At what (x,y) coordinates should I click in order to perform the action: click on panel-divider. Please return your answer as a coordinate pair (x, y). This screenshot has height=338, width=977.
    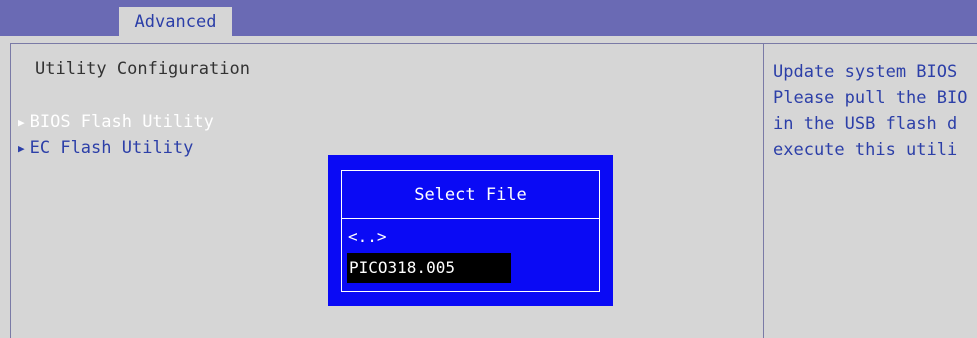
    Looking at the image, I should click on (763, 190).